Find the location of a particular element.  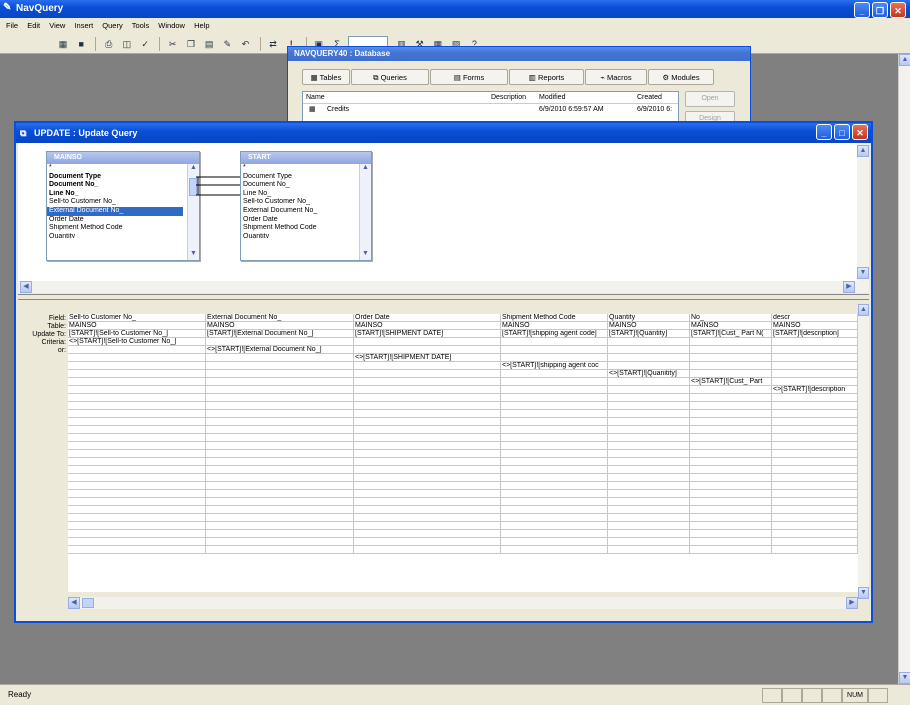

grid-hscroll: ◀ ▶ is located at coordinates (463, 603).